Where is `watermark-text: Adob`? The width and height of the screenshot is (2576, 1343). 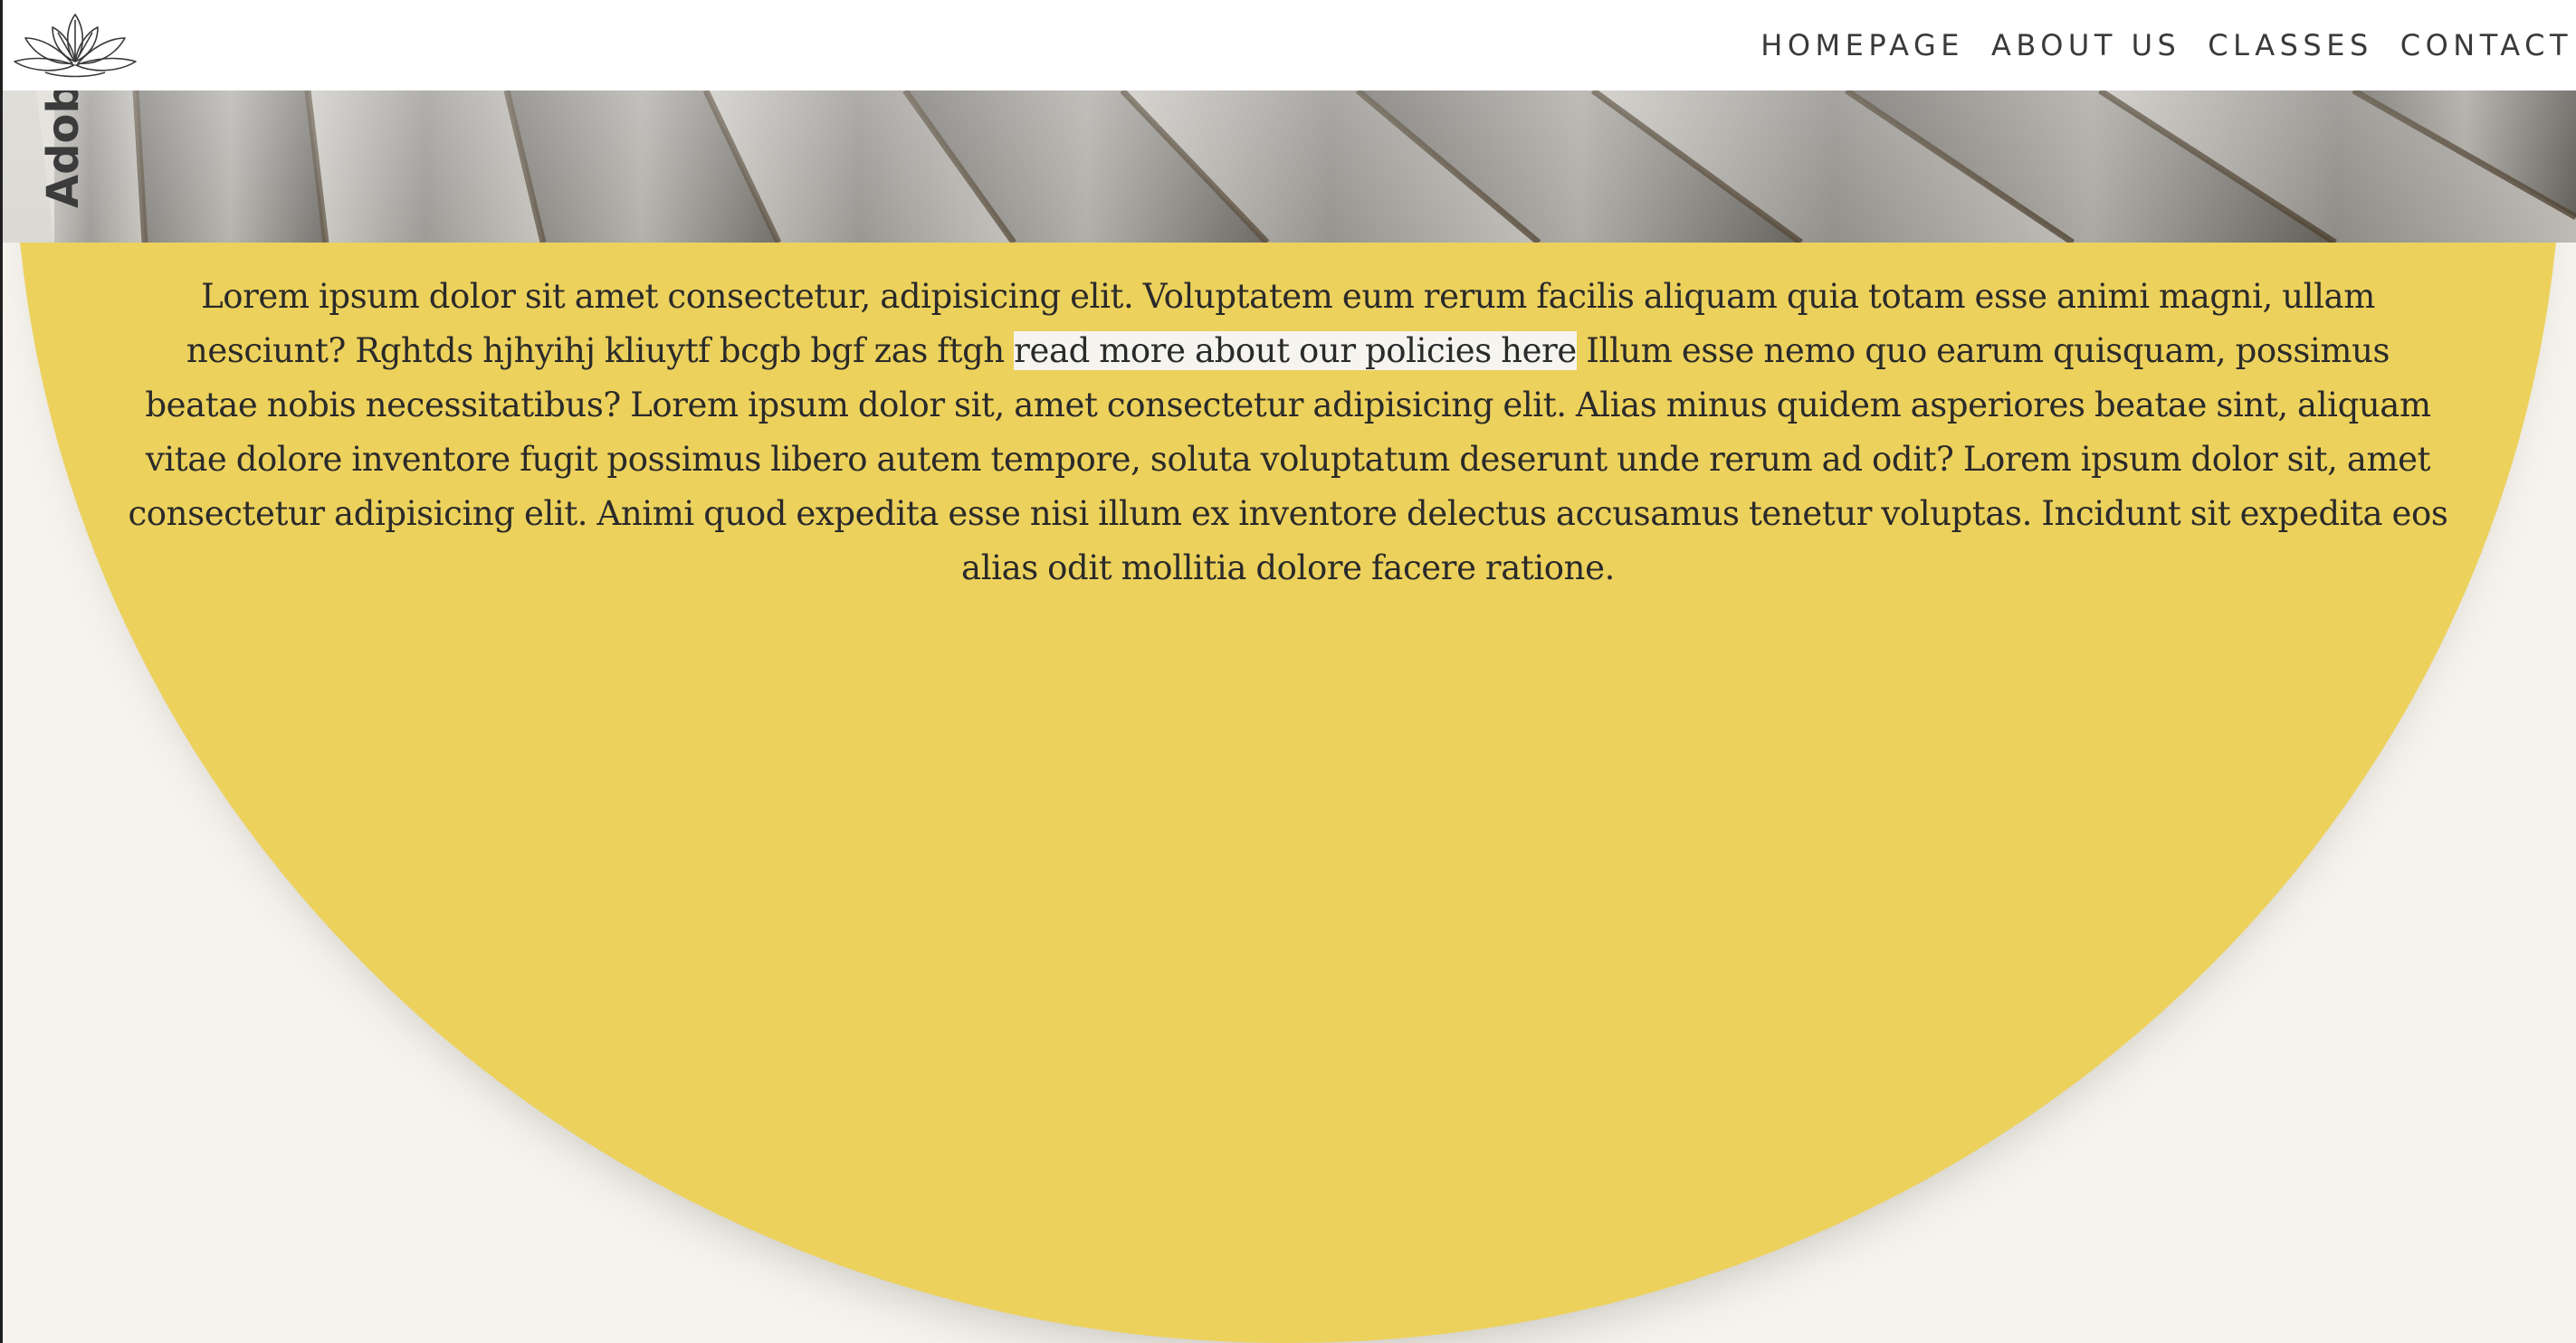 watermark-text: Adob is located at coordinates (64, 149).